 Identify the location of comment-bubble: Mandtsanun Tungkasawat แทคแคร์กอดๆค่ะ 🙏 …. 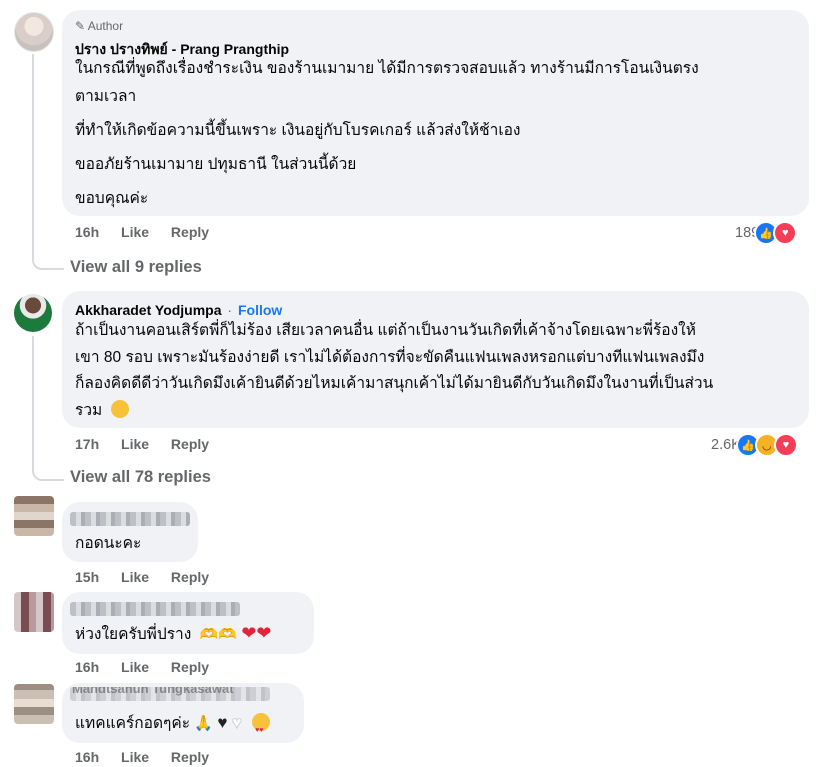
(183, 713).